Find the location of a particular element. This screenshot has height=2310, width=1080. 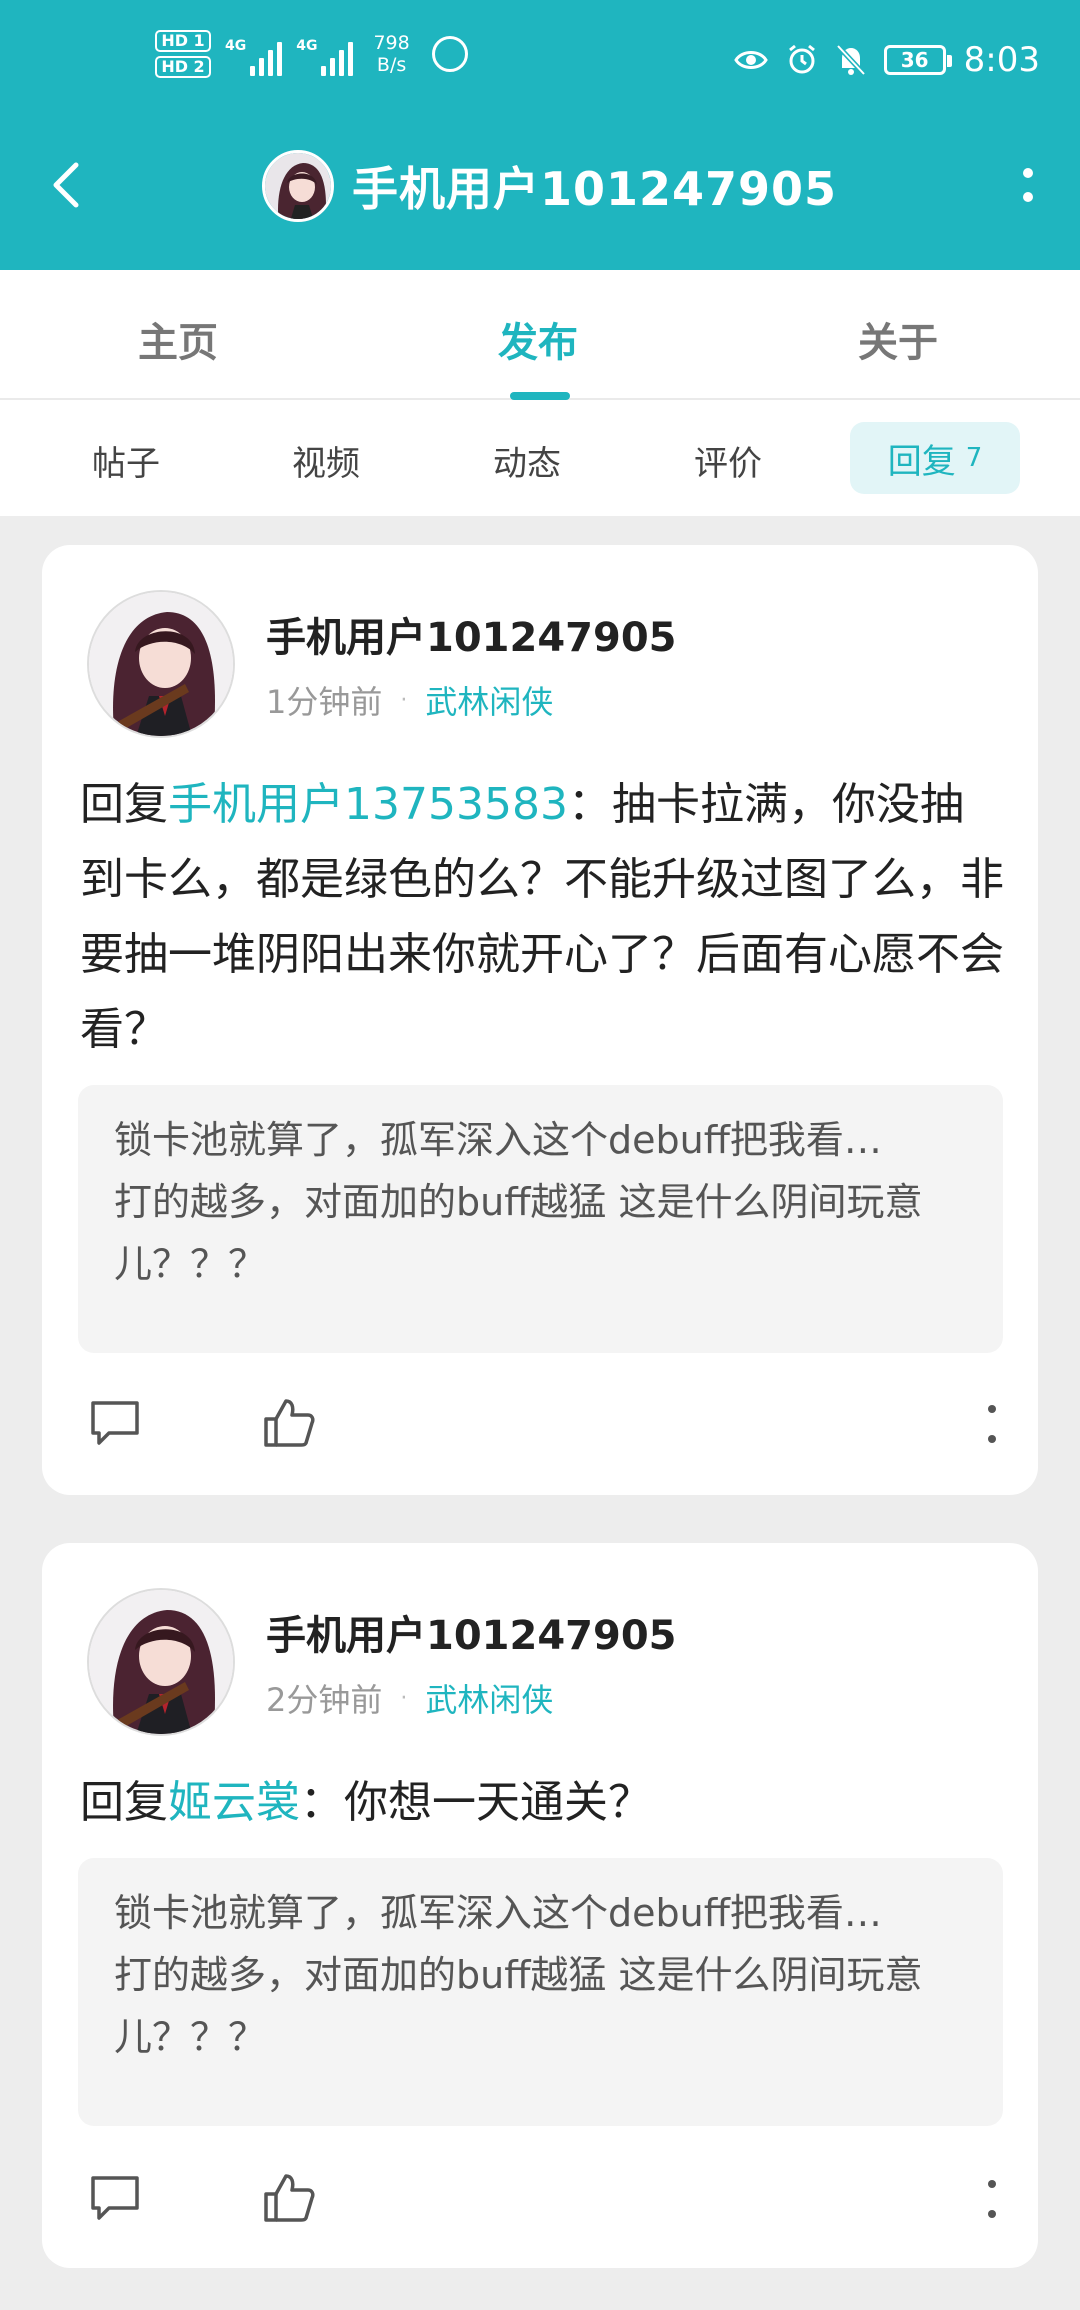

tab-indicator is located at coordinates (540, 396).